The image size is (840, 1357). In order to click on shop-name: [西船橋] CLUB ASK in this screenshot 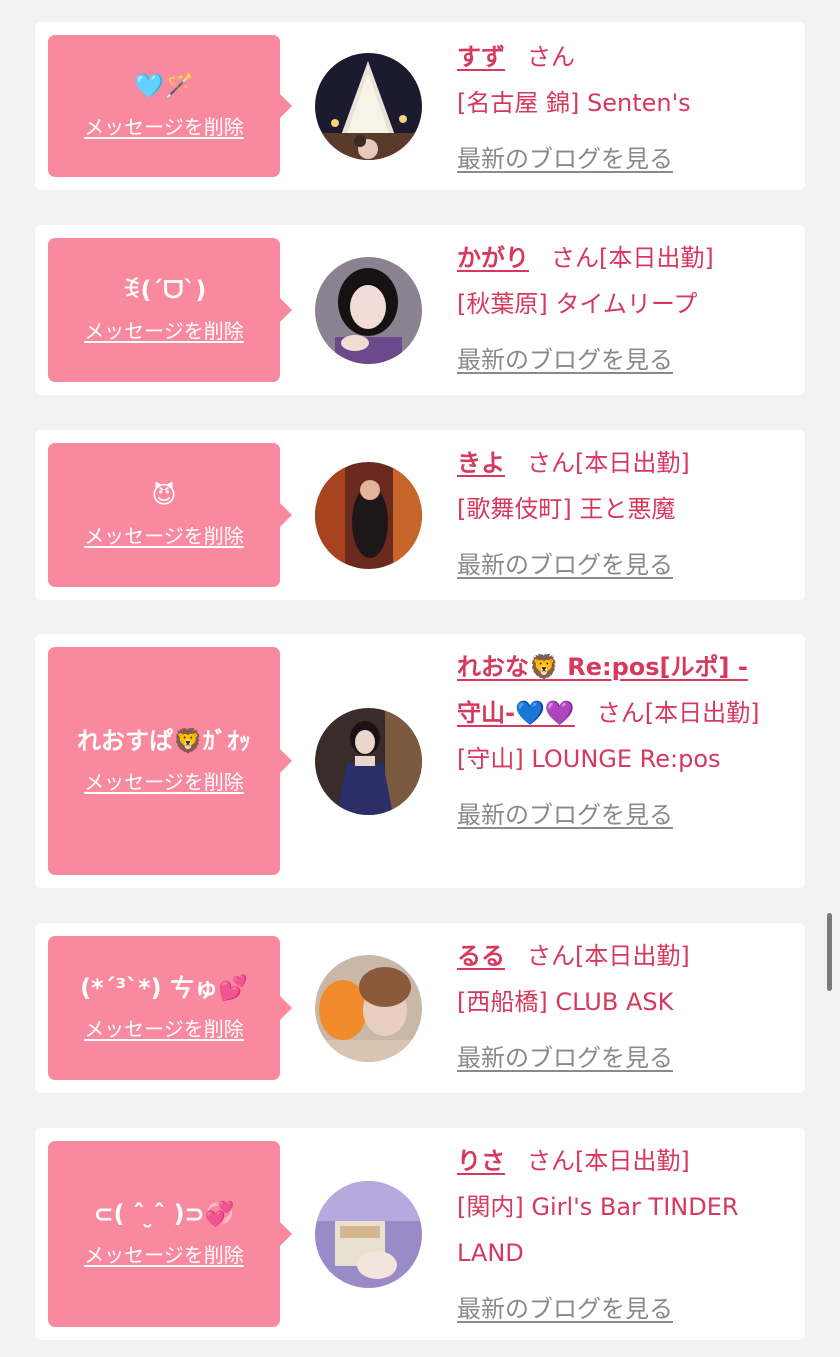, I will do `click(565, 1002)`.